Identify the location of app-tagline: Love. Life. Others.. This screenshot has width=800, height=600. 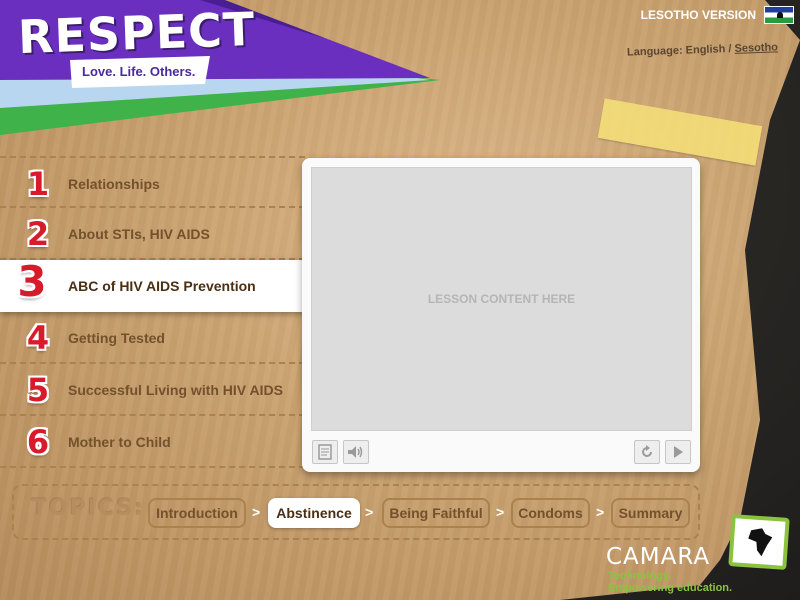
(139, 71).